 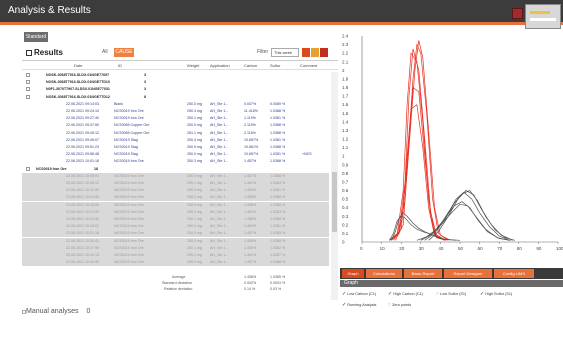 What do you see at coordinates (345, 96) in the screenshot?
I see `y-tick-label: 1.7` at bounding box center [345, 96].